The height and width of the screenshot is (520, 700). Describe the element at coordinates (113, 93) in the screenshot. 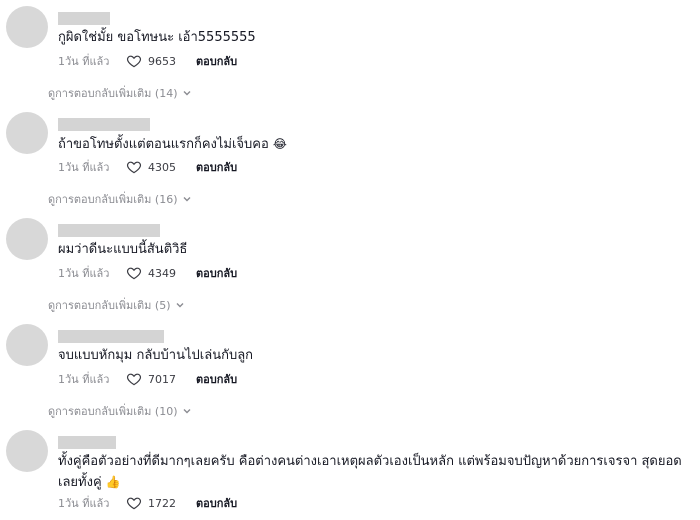

I see `view-more-replies-label: ดูการตอบกลับเพิ่มเติม (14)` at that location.